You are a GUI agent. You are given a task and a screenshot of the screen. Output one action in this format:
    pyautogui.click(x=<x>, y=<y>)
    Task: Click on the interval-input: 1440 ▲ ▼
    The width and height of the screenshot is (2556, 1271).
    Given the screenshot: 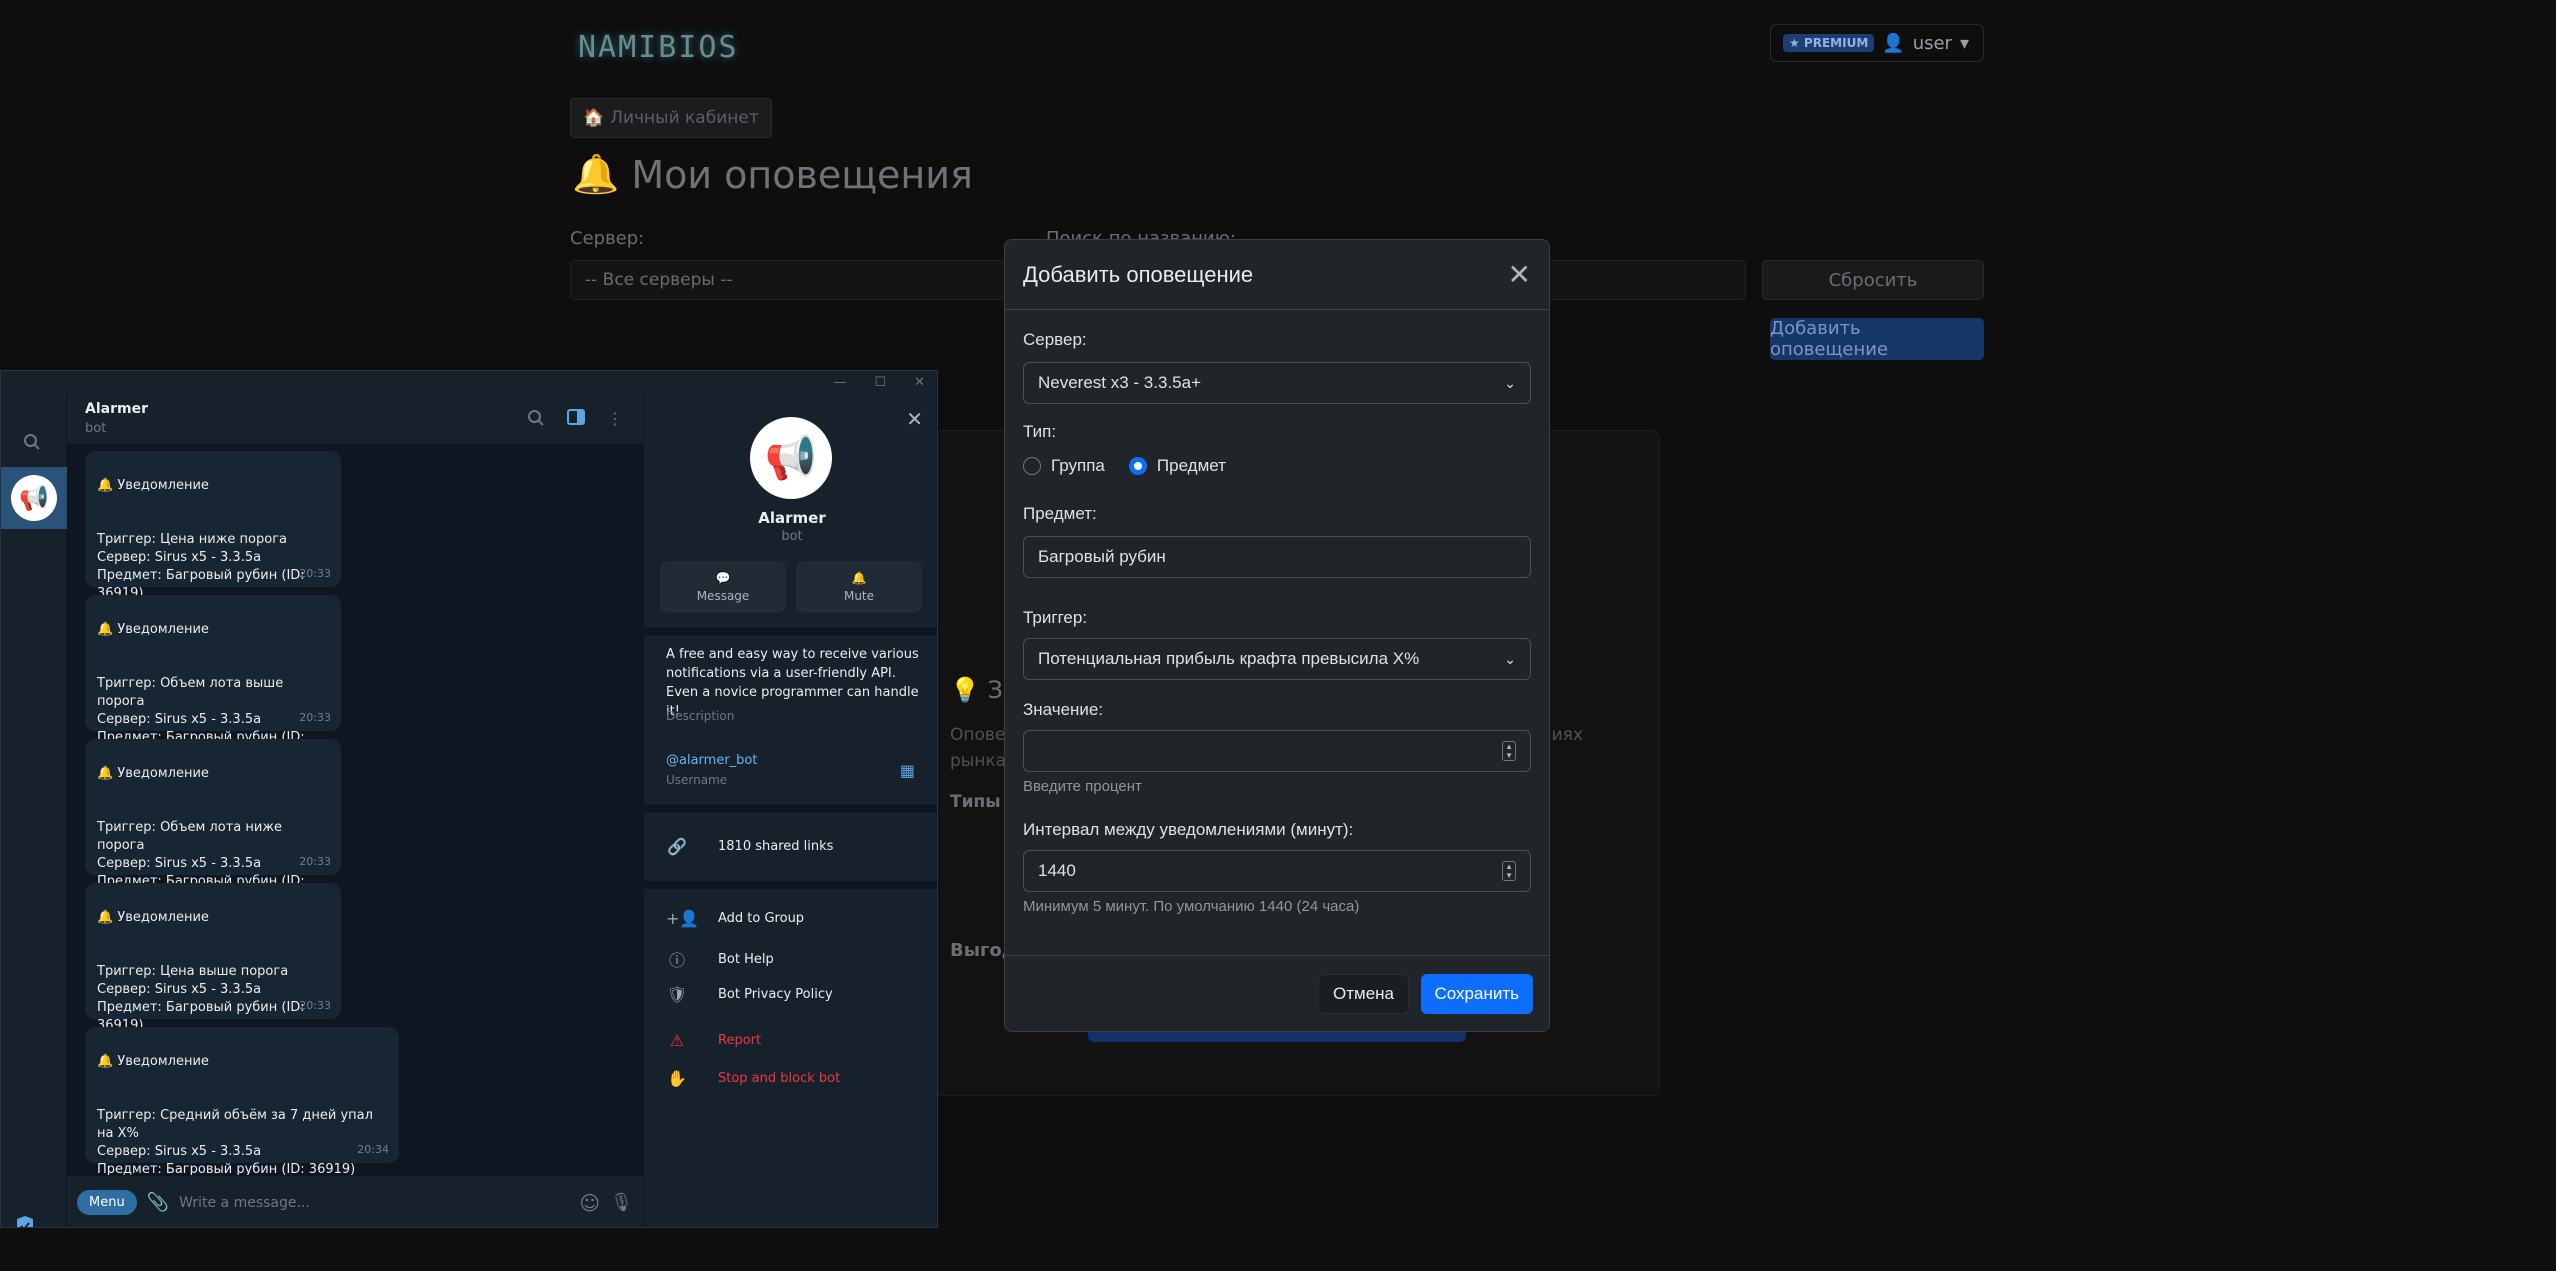 What is the action you would take?
    pyautogui.click(x=1277, y=871)
    